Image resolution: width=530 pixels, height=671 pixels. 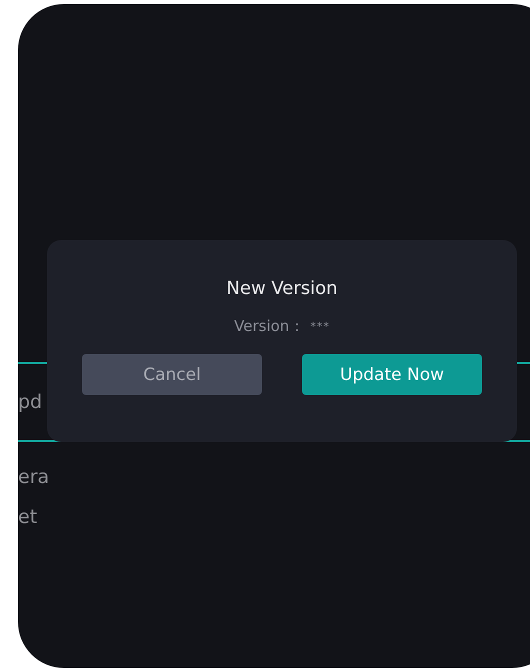 What do you see at coordinates (282, 288) in the screenshot?
I see `dialog-title: New Version` at bounding box center [282, 288].